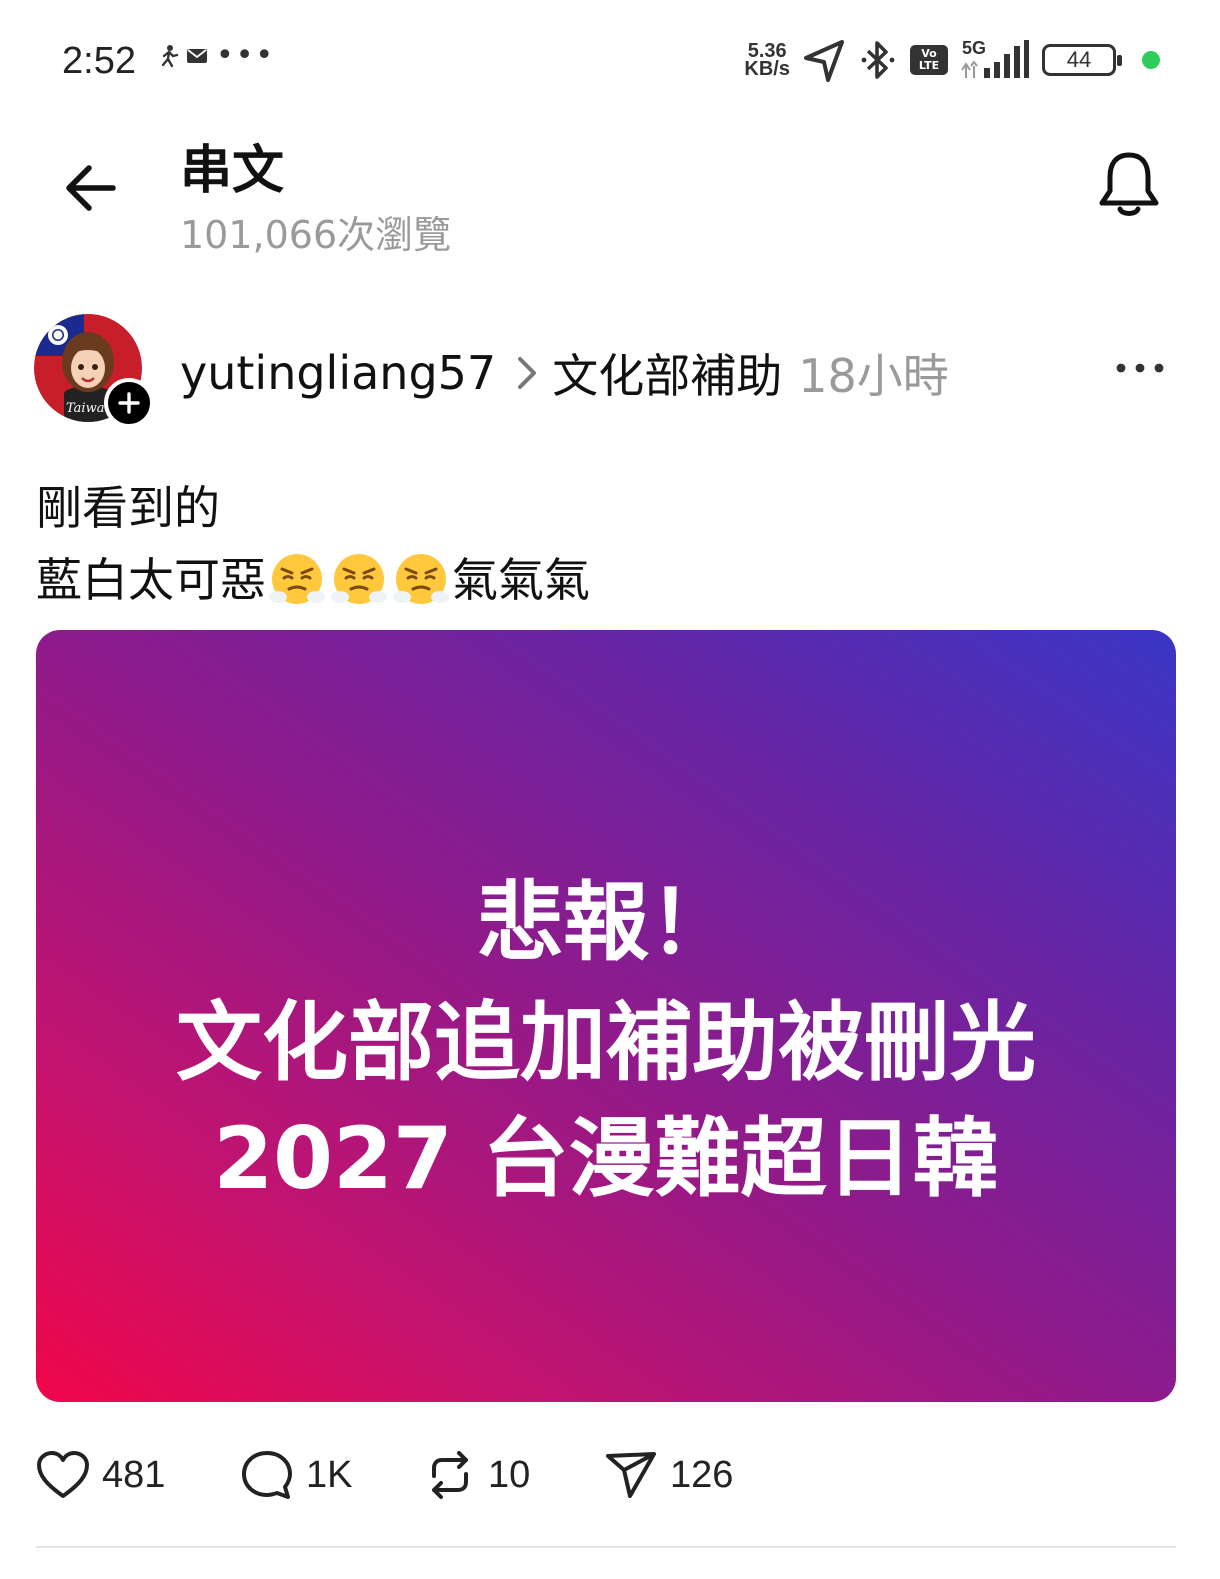 The width and height of the screenshot is (1220, 1579). I want to click on mail-icon, so click(197, 56).